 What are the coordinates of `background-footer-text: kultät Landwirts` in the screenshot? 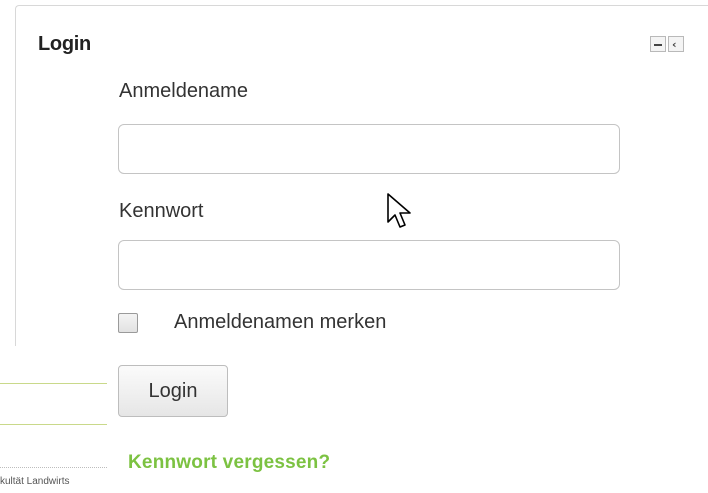 It's located at (35, 481).